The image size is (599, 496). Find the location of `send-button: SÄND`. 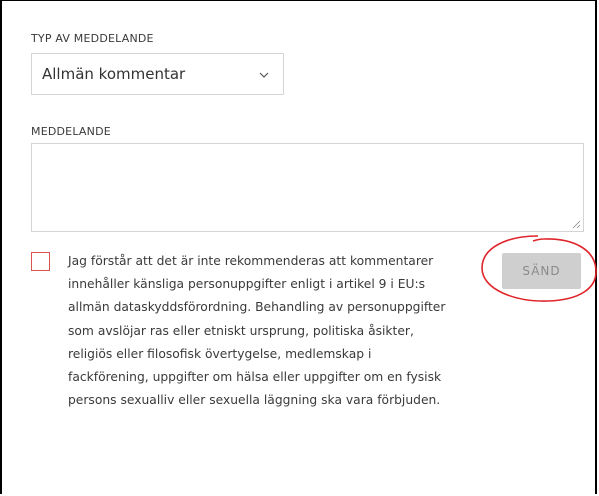

send-button: SÄND is located at coordinates (541, 271).